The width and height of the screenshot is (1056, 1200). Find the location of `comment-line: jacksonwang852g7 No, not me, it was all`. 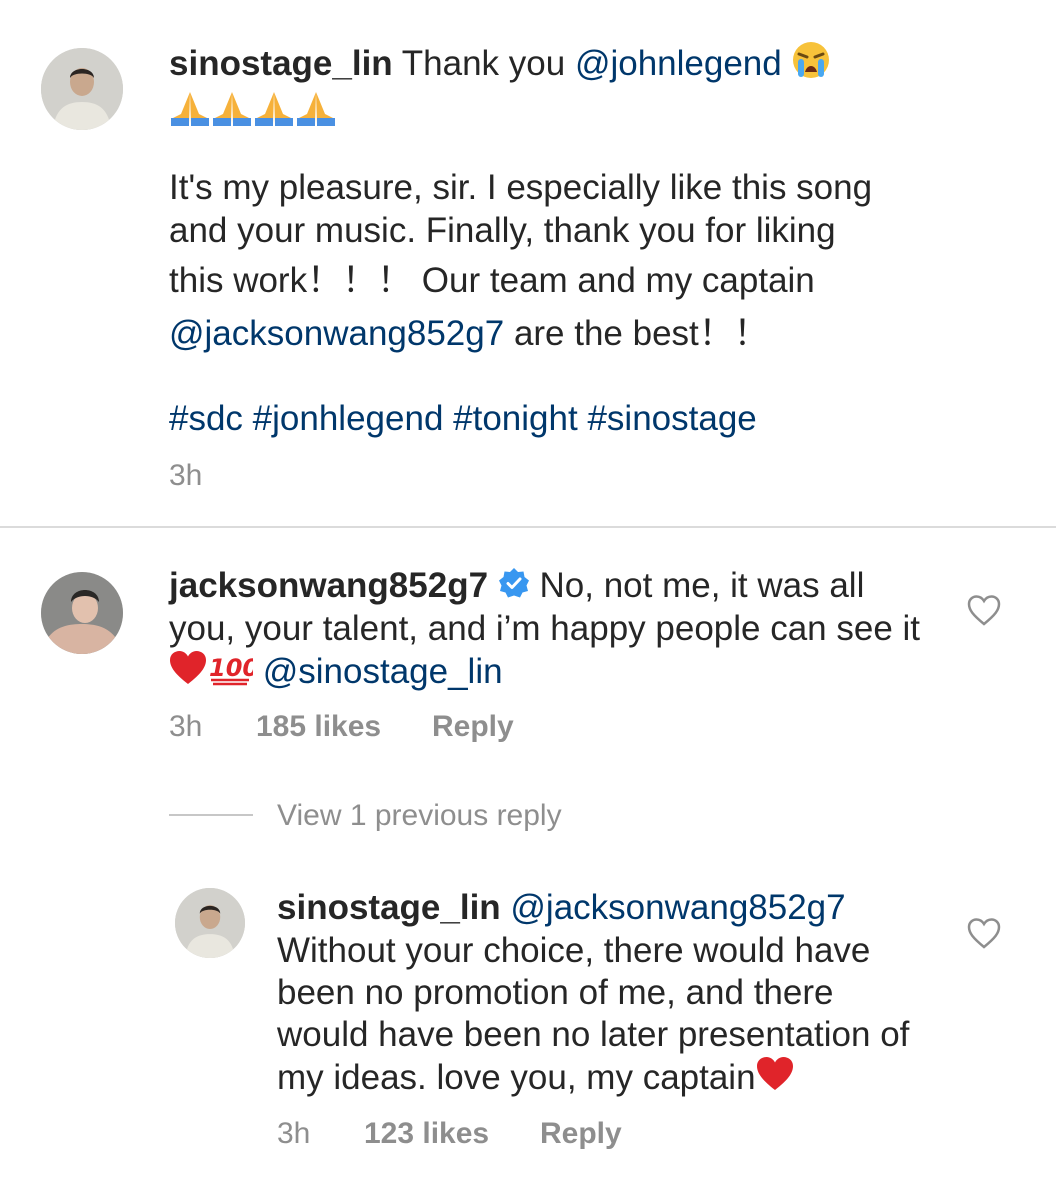

comment-line: jacksonwang852g7 No, not me, it was all is located at coordinates (516, 587).